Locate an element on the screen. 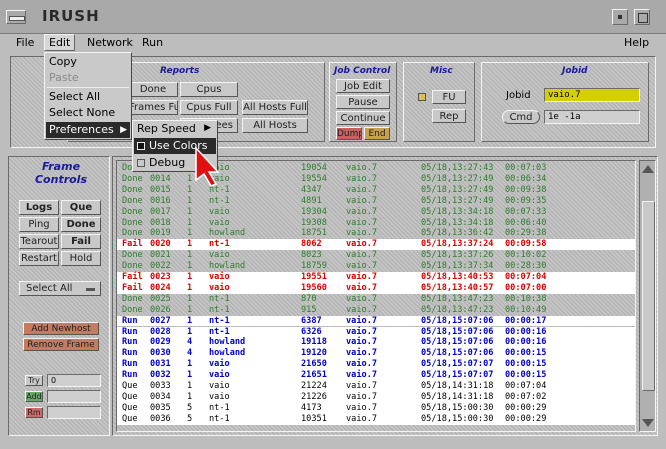 This screenshot has height=449, width=666. fu-button: FU is located at coordinates (449, 97).